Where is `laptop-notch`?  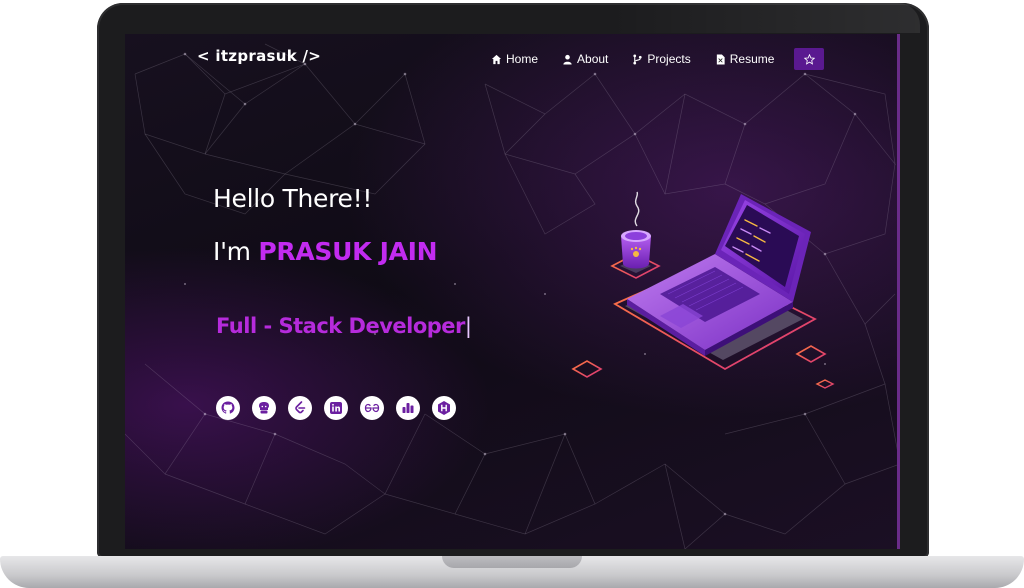 laptop-notch is located at coordinates (512, 562).